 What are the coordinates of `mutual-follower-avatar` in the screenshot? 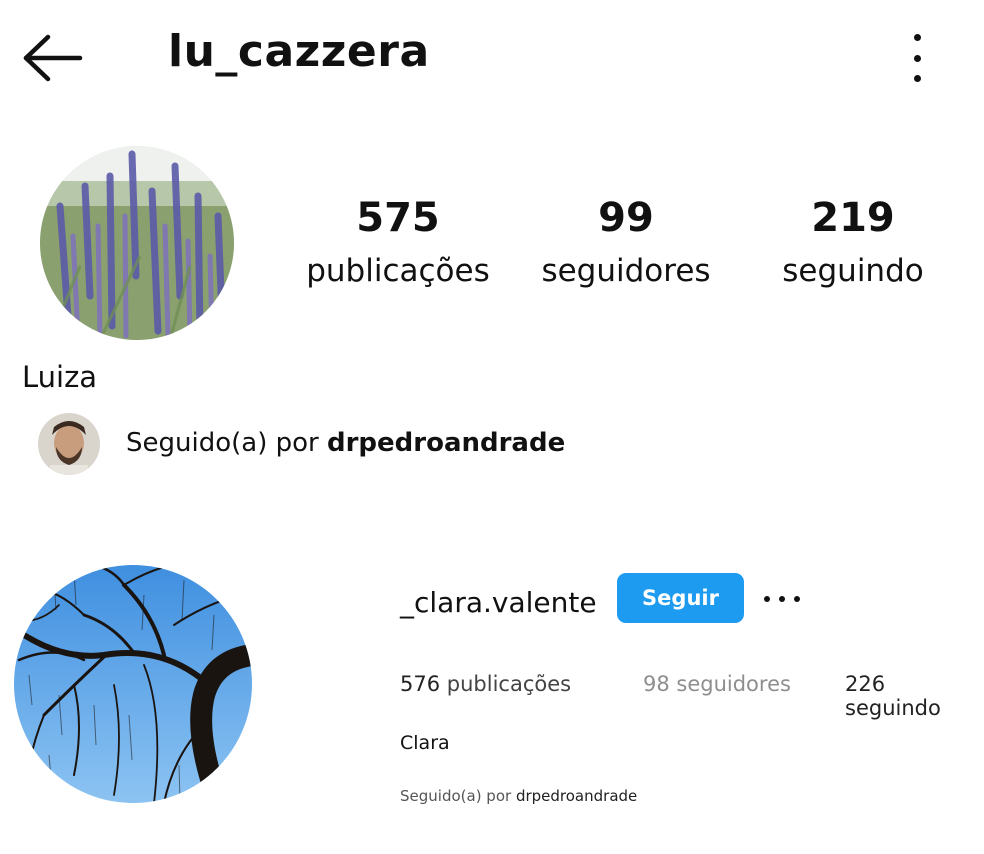 It's located at (69, 444).